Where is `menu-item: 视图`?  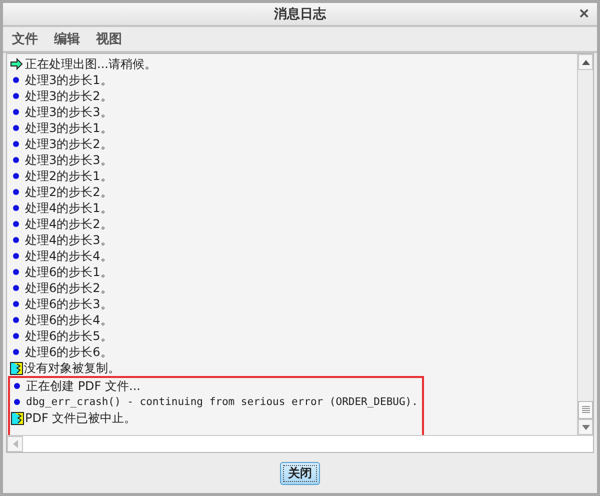
menu-item: 视图 is located at coordinates (109, 39).